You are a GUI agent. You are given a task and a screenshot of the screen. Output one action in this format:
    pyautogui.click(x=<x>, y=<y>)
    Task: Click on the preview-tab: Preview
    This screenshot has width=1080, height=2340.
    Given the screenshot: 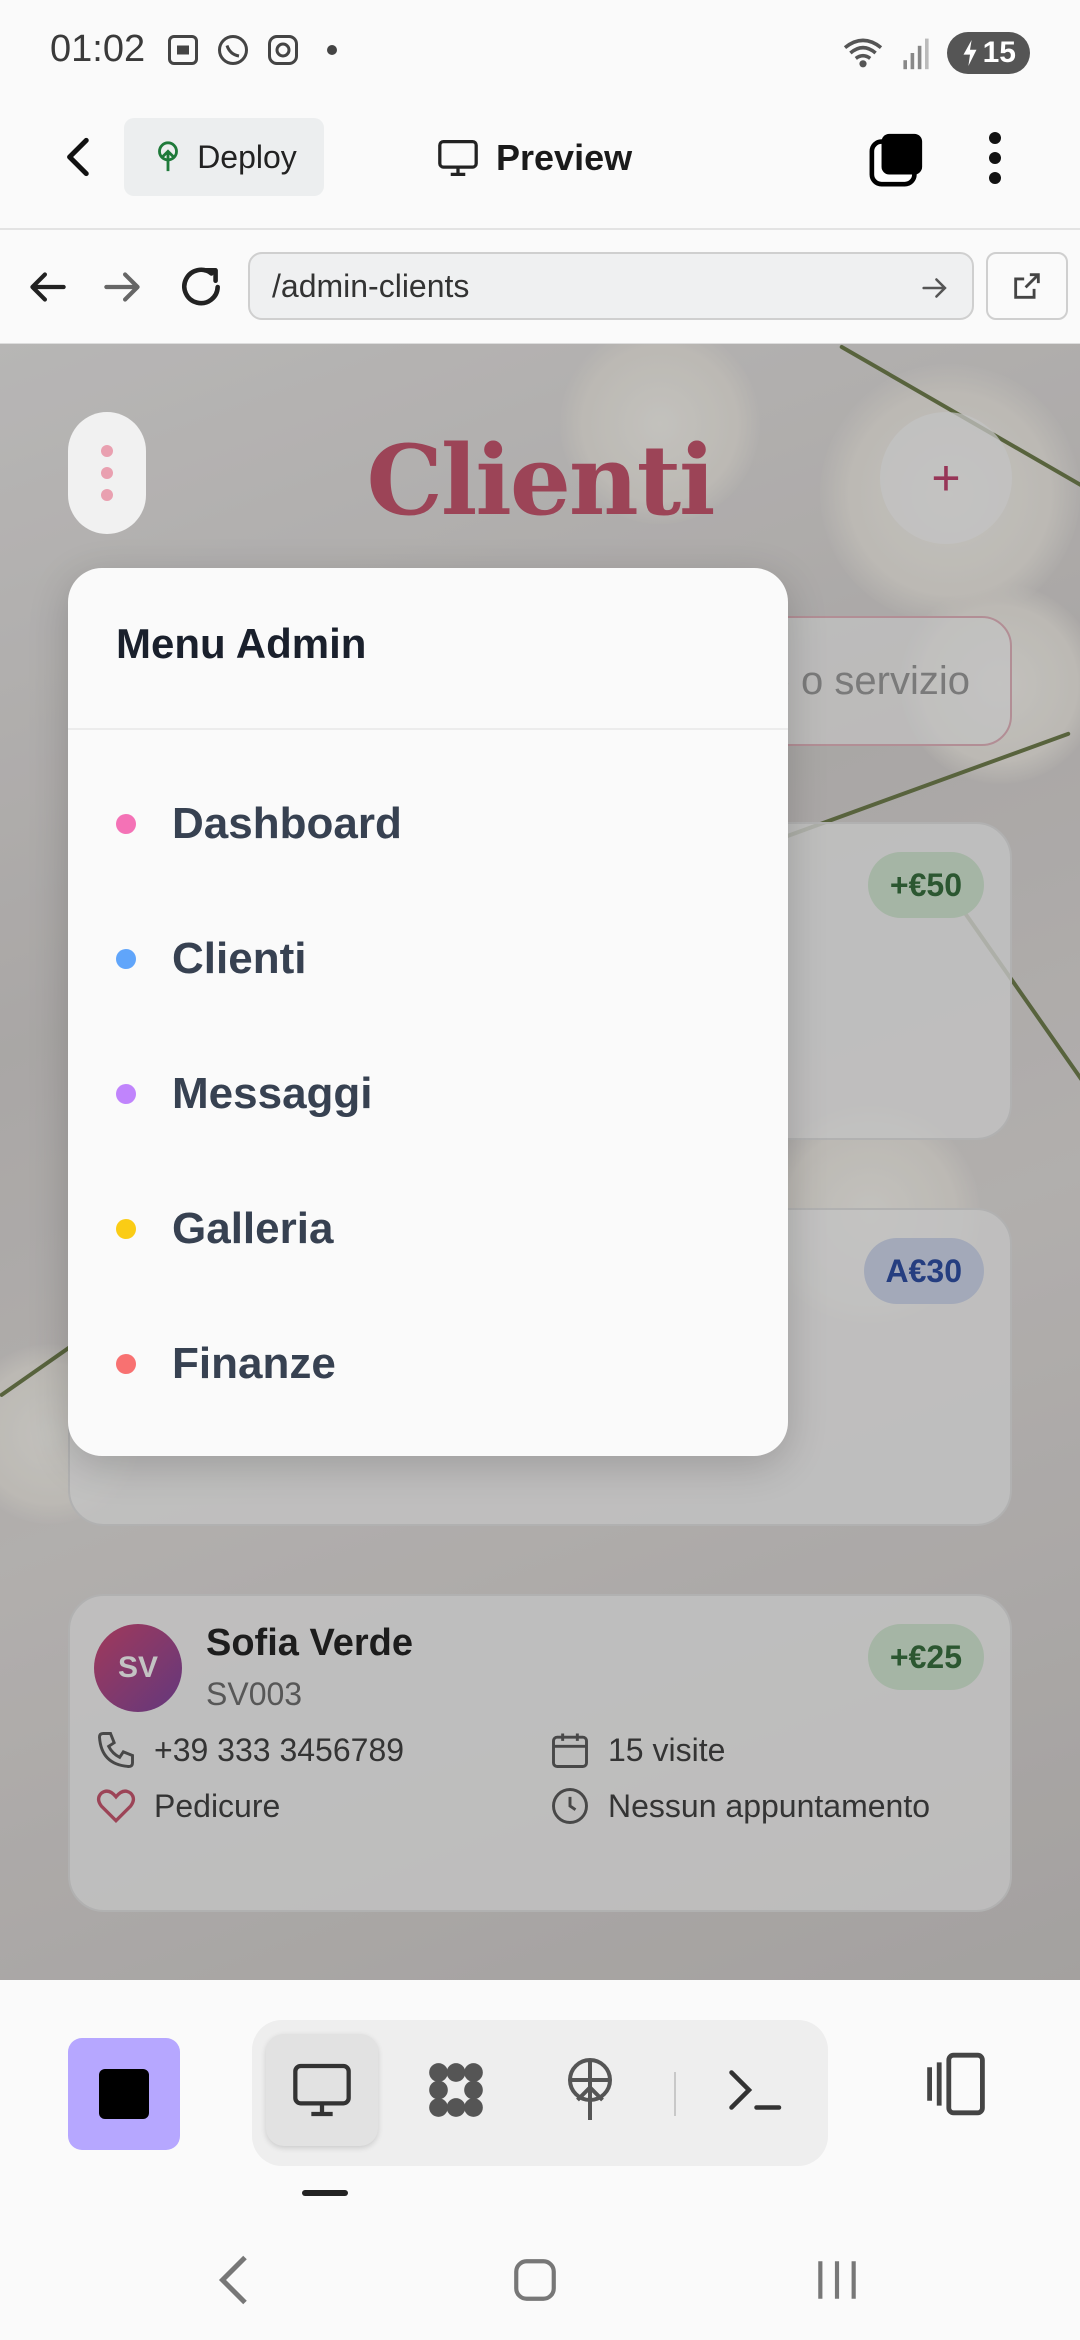 What is the action you would take?
    pyautogui.click(x=534, y=158)
    